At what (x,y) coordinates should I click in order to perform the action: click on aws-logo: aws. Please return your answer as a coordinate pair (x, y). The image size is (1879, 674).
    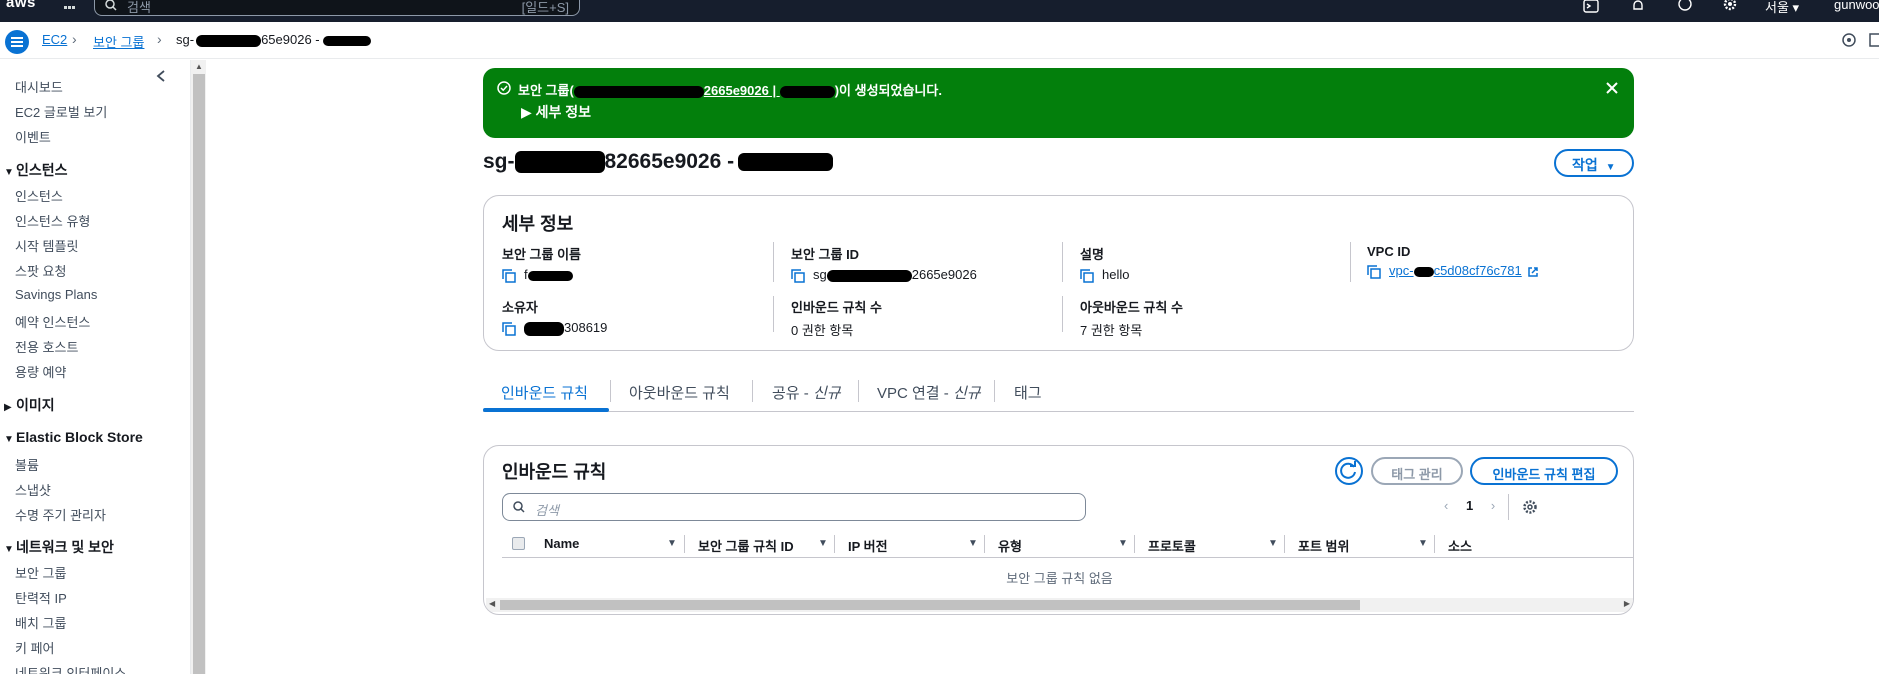
    Looking at the image, I should click on (21, 5).